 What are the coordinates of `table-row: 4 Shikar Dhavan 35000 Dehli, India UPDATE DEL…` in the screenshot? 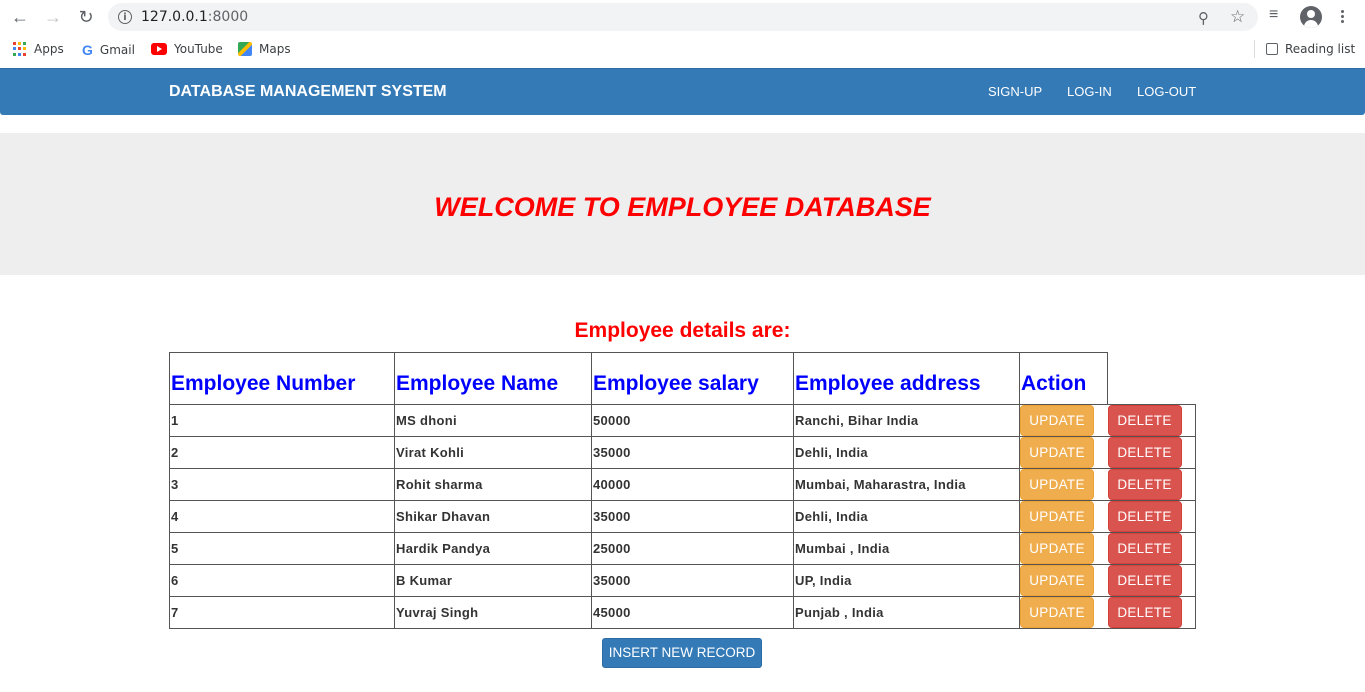 It's located at (682, 516).